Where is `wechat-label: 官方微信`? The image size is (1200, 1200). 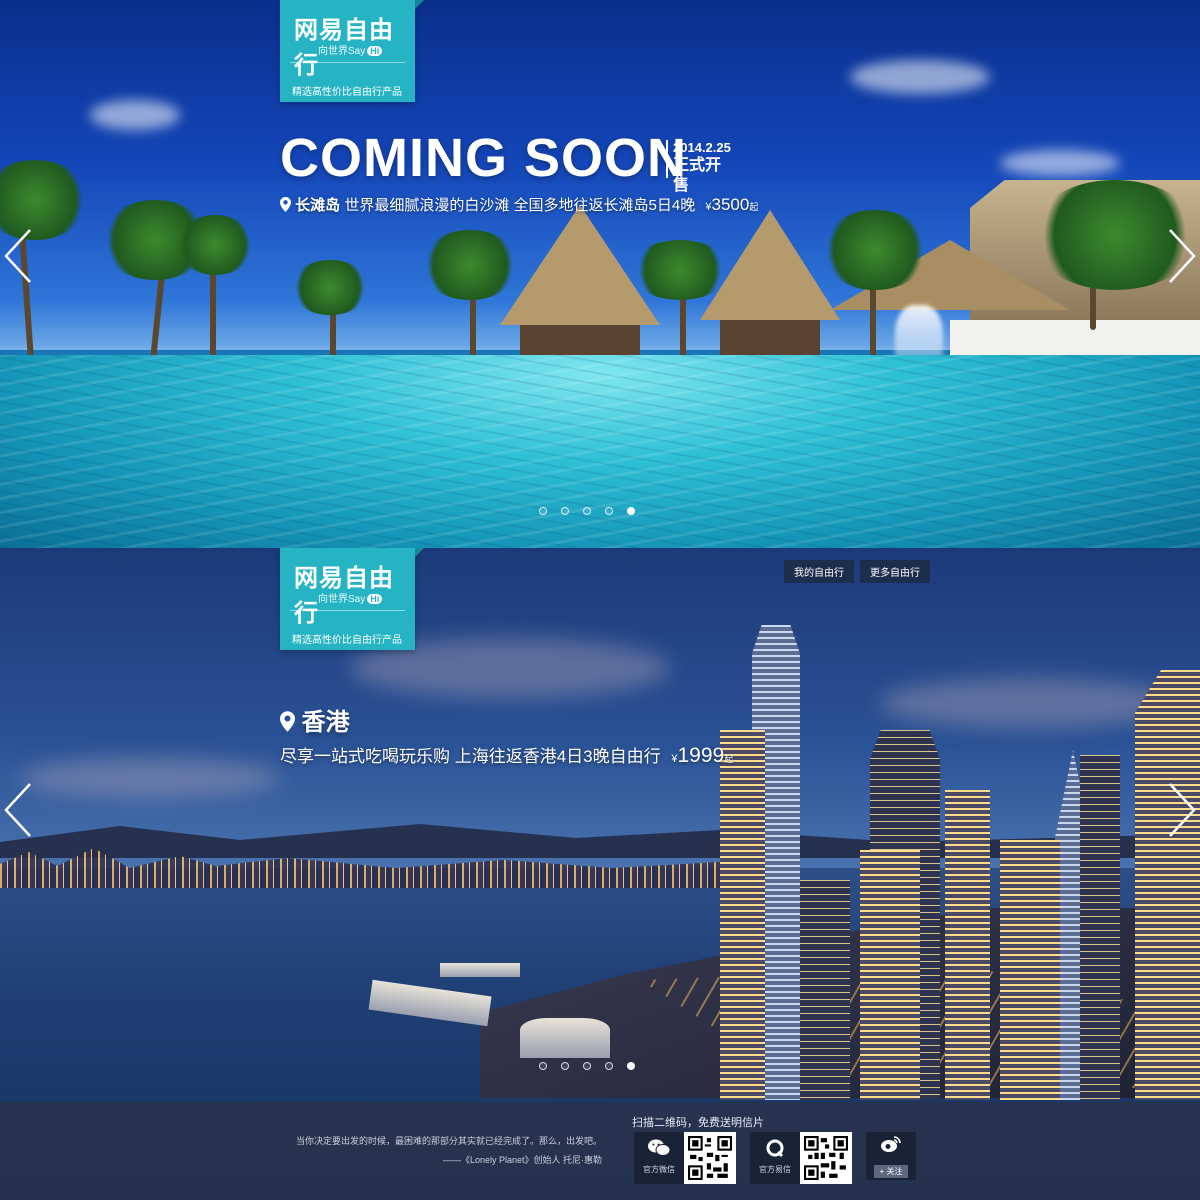 wechat-label: 官方微信 is located at coordinates (659, 1169).